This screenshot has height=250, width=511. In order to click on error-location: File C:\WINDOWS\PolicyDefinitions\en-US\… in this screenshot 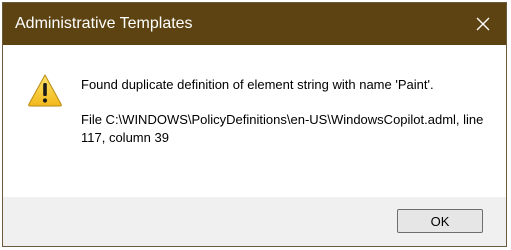, I will do `click(282, 128)`.